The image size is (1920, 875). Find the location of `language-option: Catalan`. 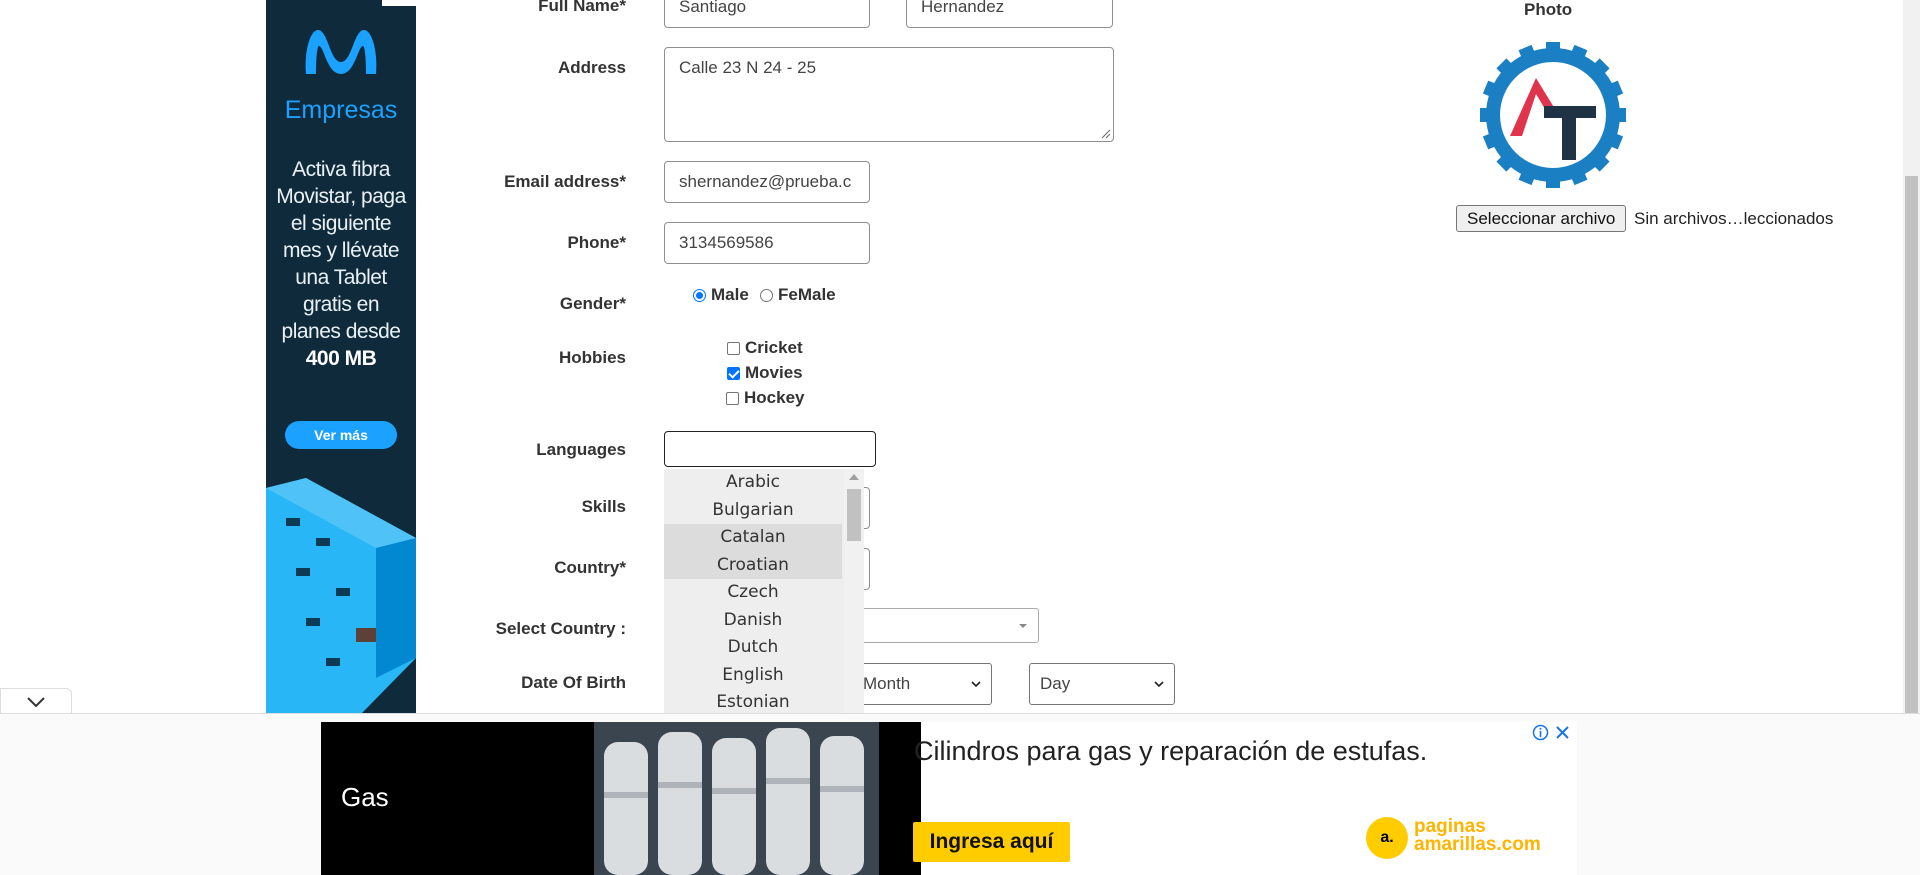

language-option: Catalan is located at coordinates (753, 538).